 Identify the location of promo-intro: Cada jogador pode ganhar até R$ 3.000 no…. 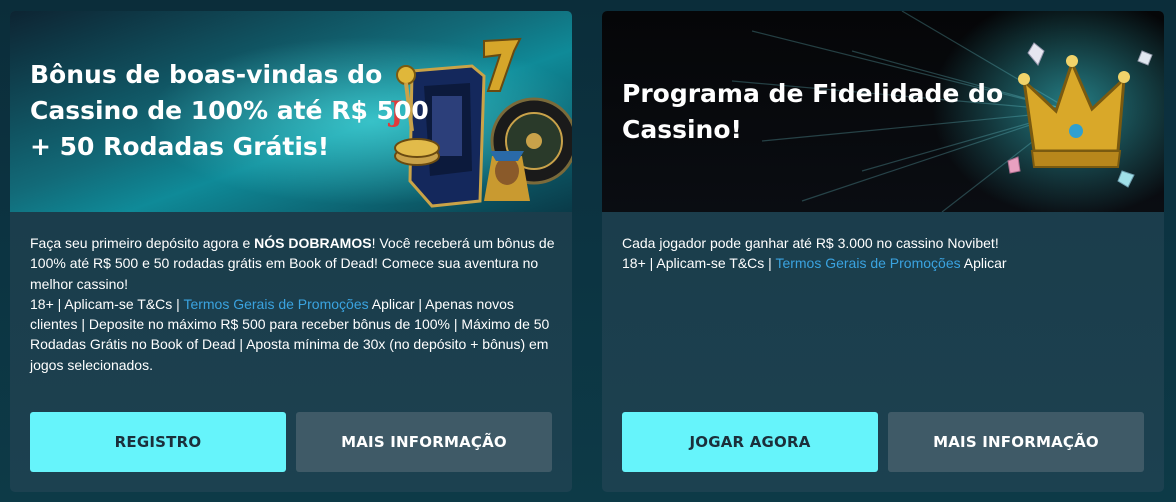
(810, 243).